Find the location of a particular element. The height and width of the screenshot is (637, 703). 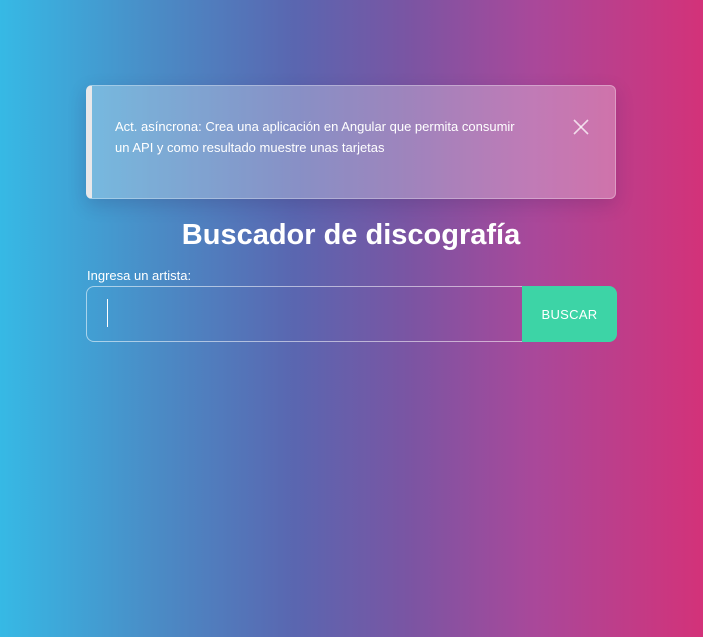

search-form: BUSCAR is located at coordinates (351, 314).